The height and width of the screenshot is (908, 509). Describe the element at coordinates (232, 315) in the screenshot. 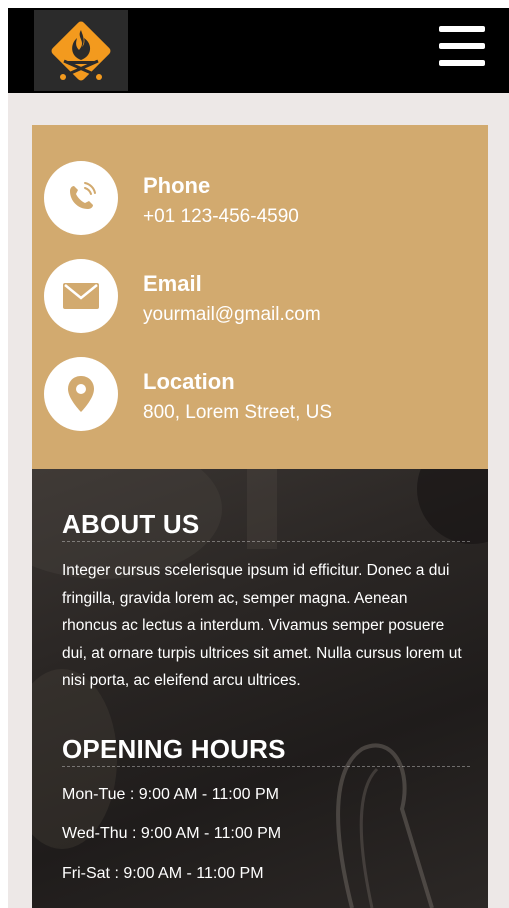

I see `email-address: yourmail@gmail.com` at that location.